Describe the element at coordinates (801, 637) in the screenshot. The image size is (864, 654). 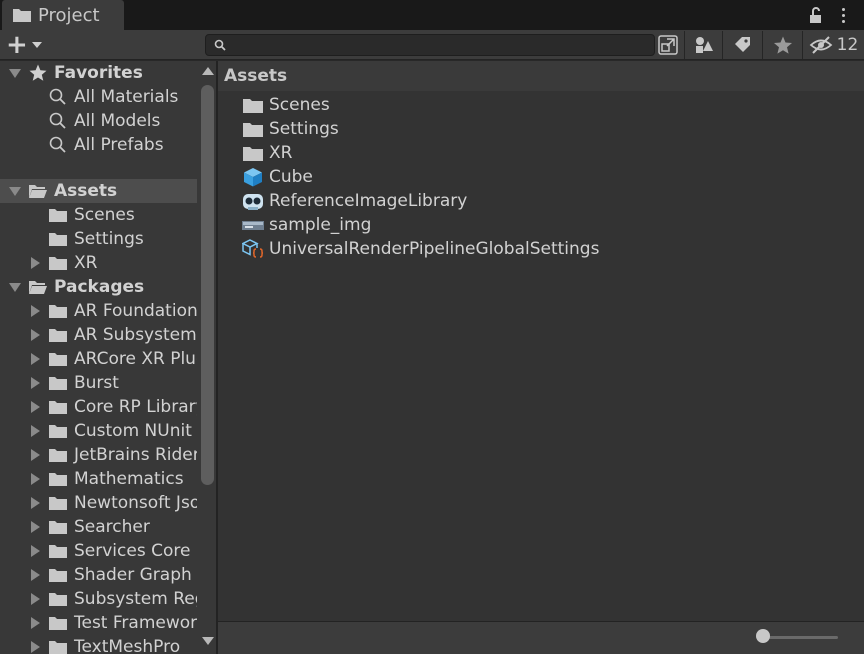
I see `icon-size-slider-track` at that location.